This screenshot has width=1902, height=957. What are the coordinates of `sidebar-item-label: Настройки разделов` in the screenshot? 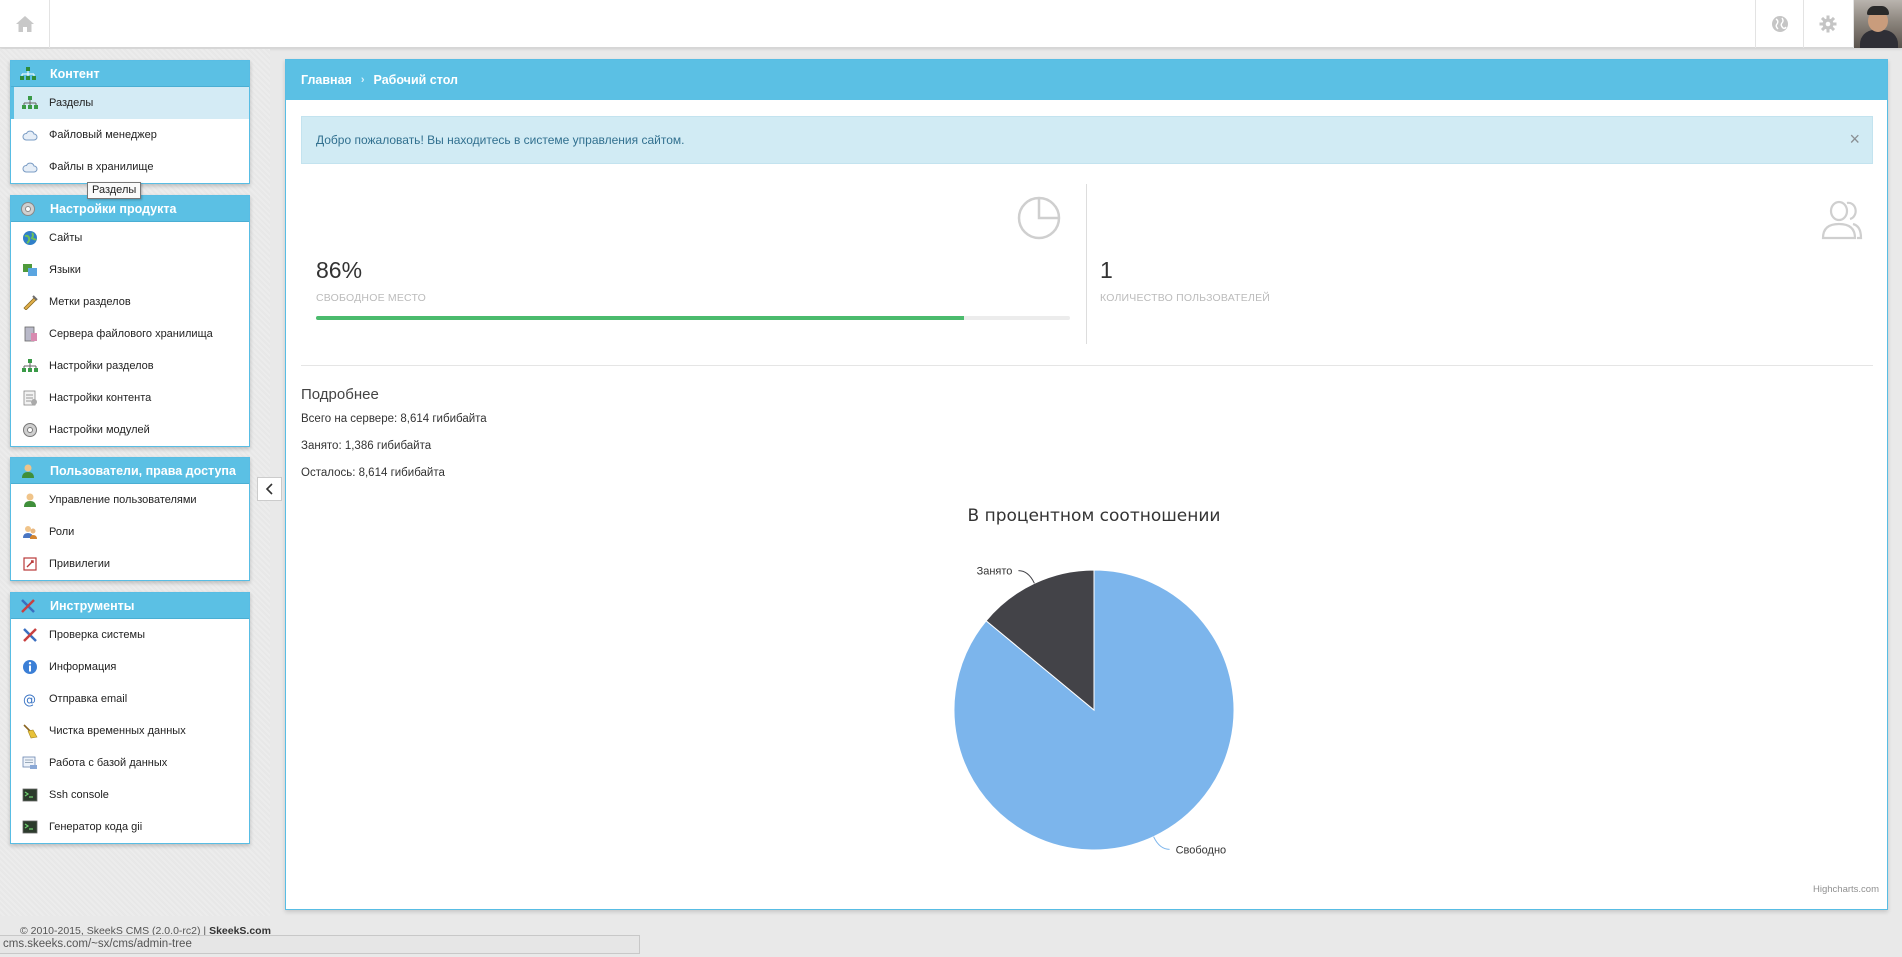 It's located at (101, 366).